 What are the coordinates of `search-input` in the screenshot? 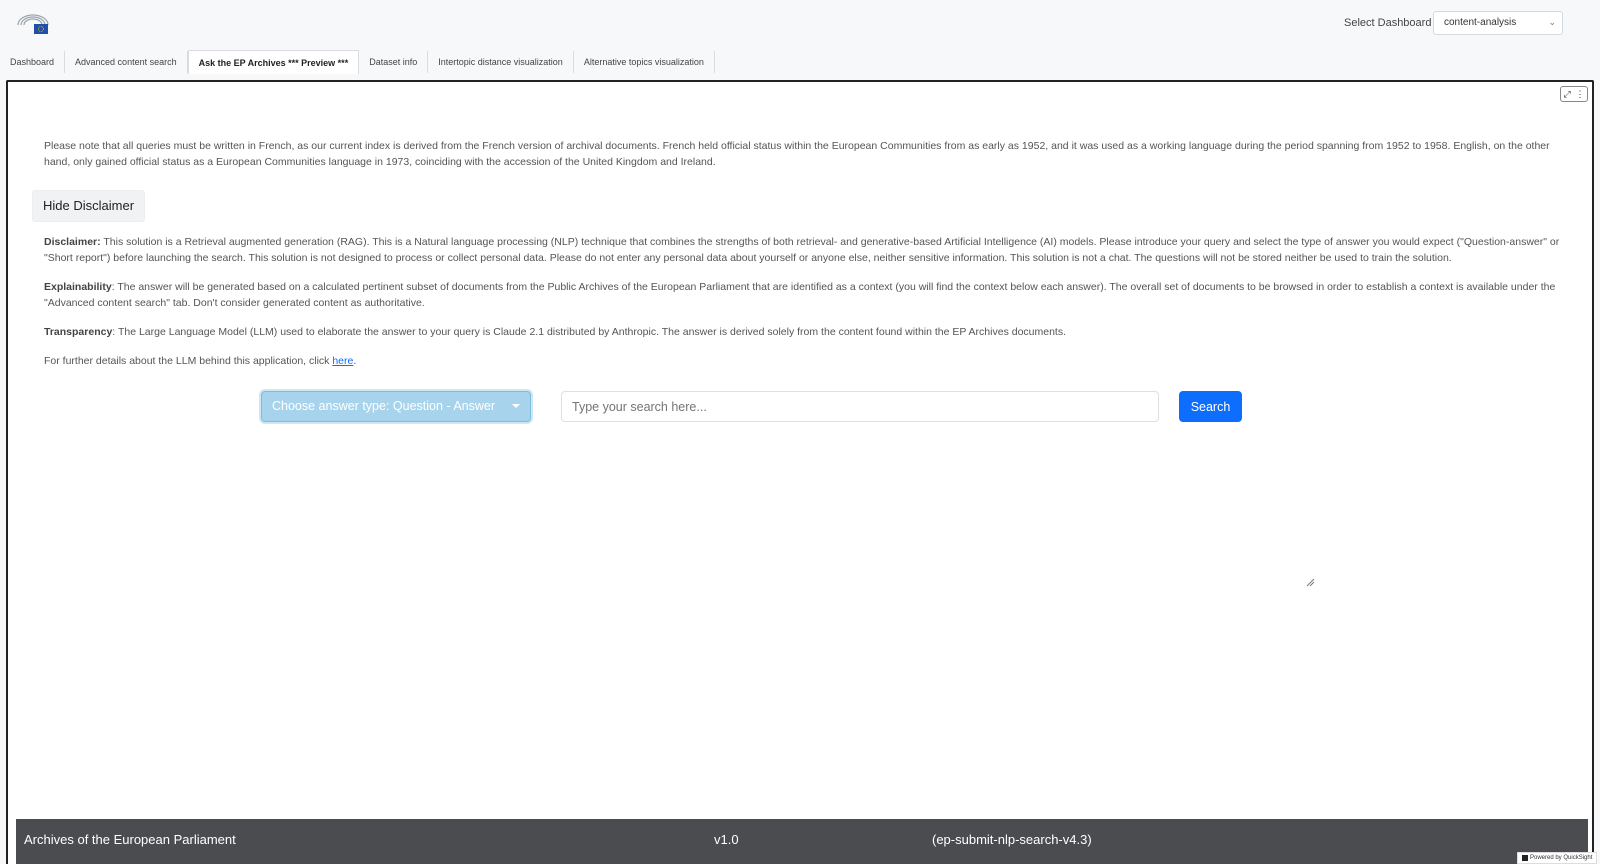 It's located at (860, 406).